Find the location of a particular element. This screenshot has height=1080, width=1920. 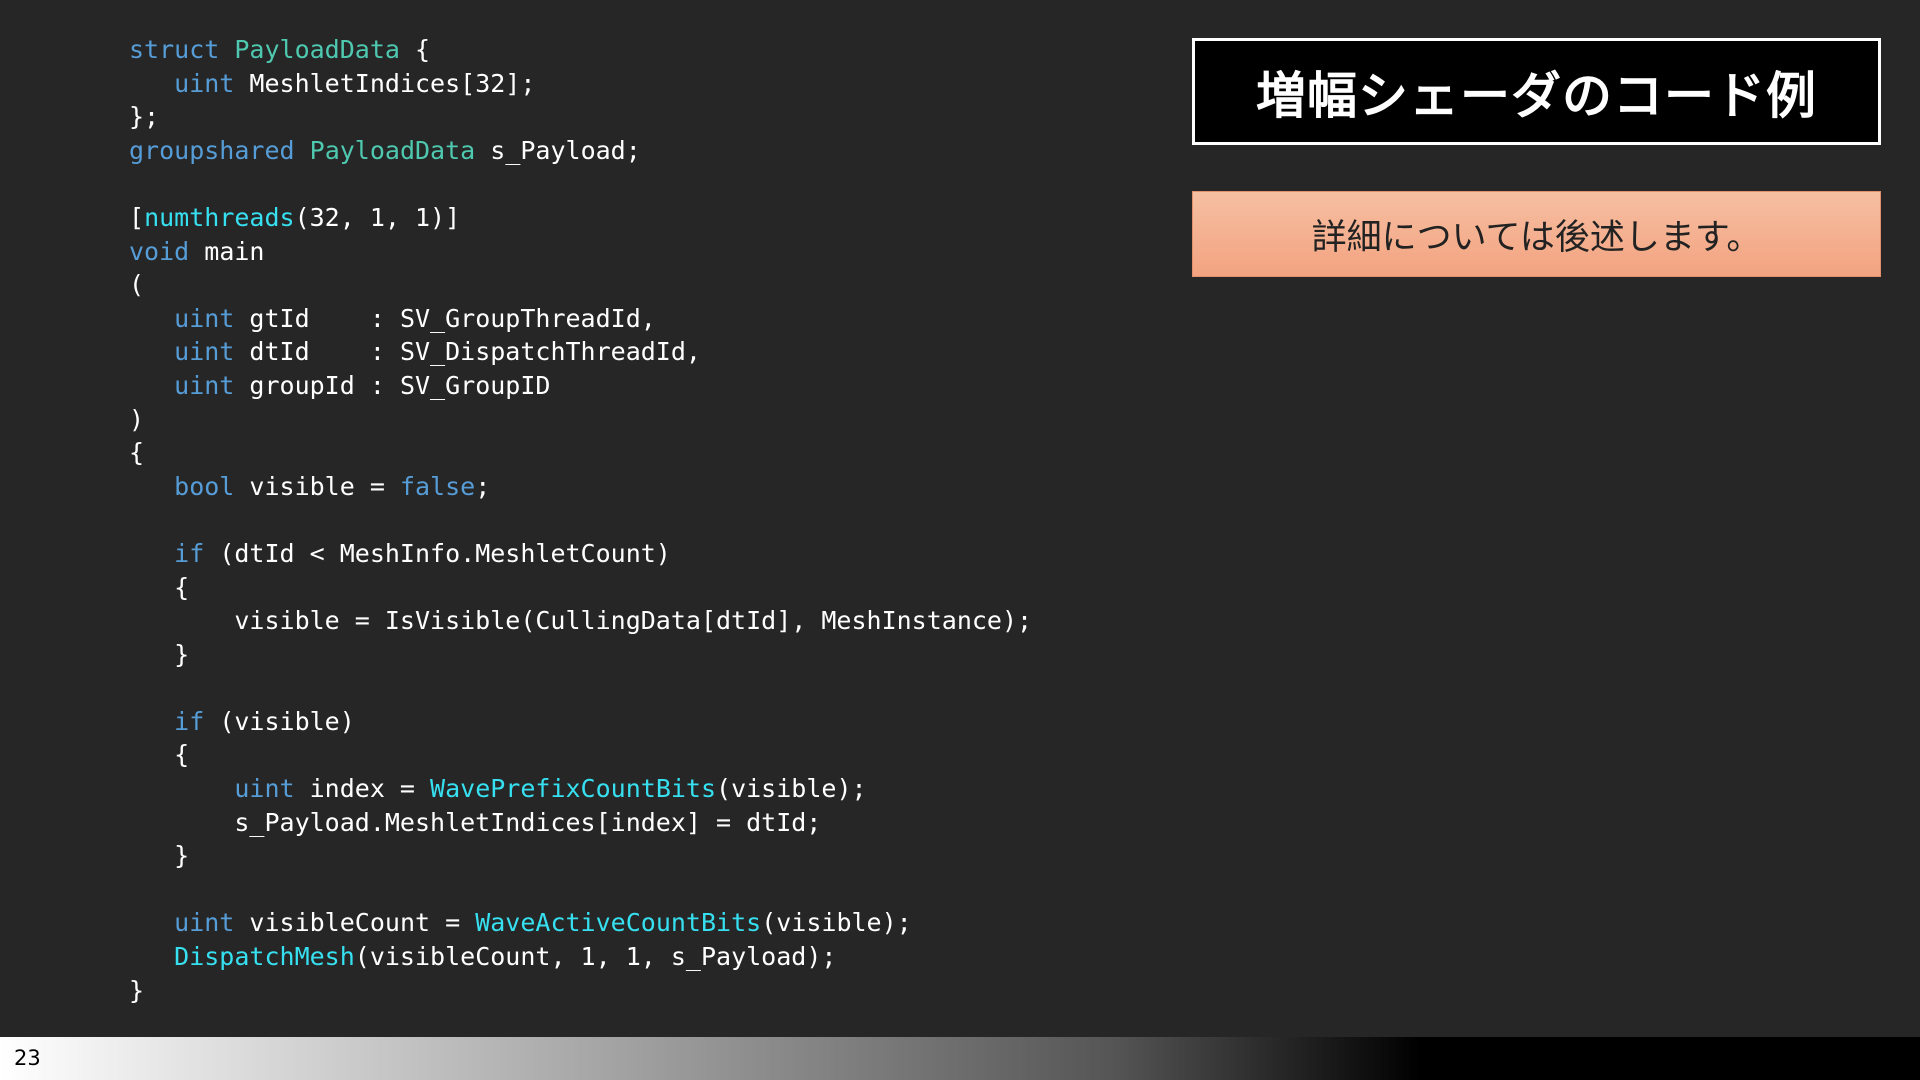

code-token: main is located at coordinates (227, 251).